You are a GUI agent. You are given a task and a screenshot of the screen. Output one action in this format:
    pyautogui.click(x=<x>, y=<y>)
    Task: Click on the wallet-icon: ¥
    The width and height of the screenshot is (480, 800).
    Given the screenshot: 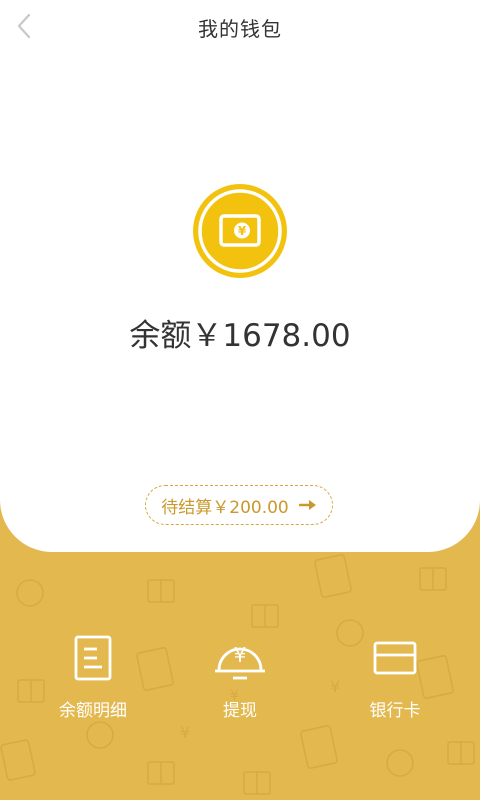 What is the action you would take?
    pyautogui.click(x=240, y=231)
    